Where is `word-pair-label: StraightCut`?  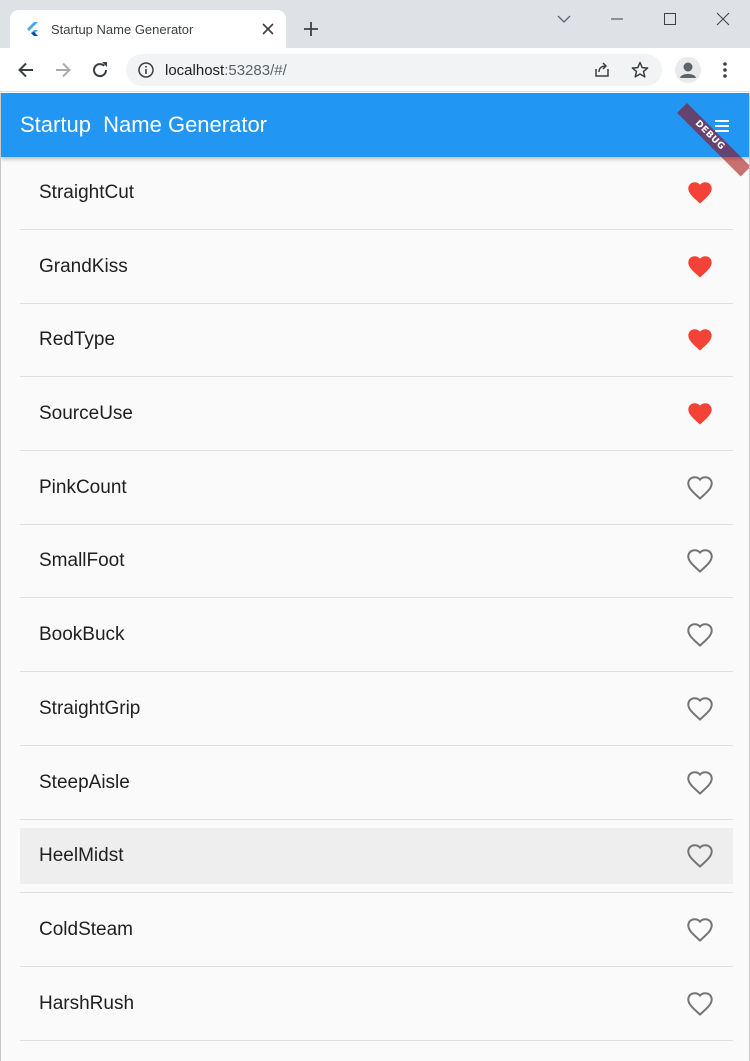 word-pair-label: StraightCut is located at coordinates (87, 192).